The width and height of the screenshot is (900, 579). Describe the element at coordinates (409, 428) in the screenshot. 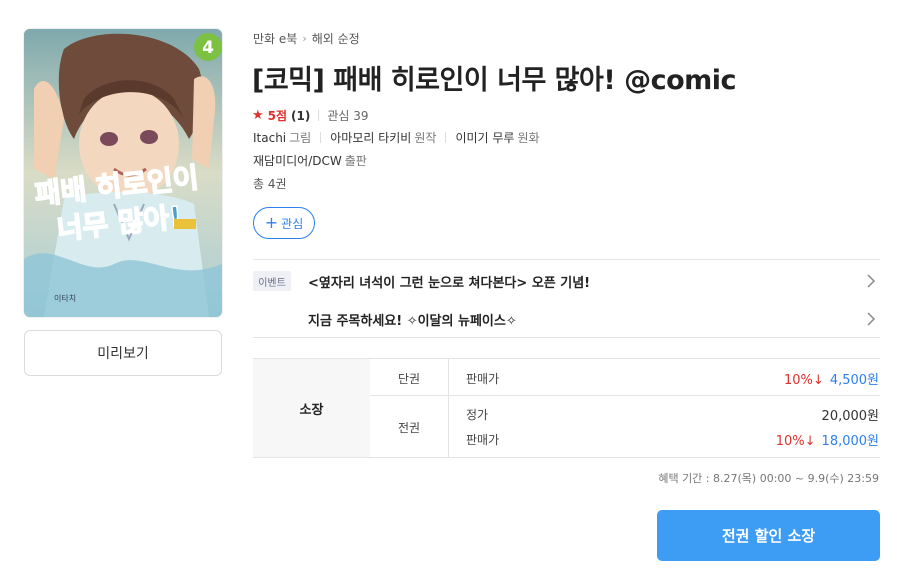

I see `full-set-type: 전권` at that location.